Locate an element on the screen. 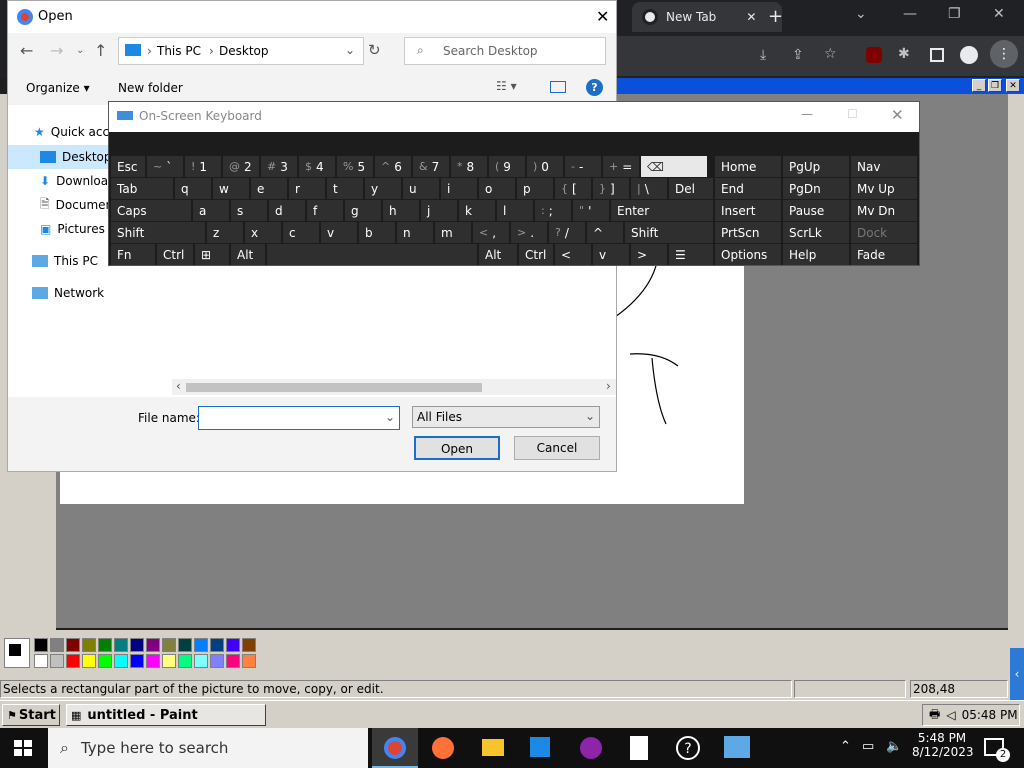 The image size is (1024, 768). osk-key: u is located at coordinates (421, 188).